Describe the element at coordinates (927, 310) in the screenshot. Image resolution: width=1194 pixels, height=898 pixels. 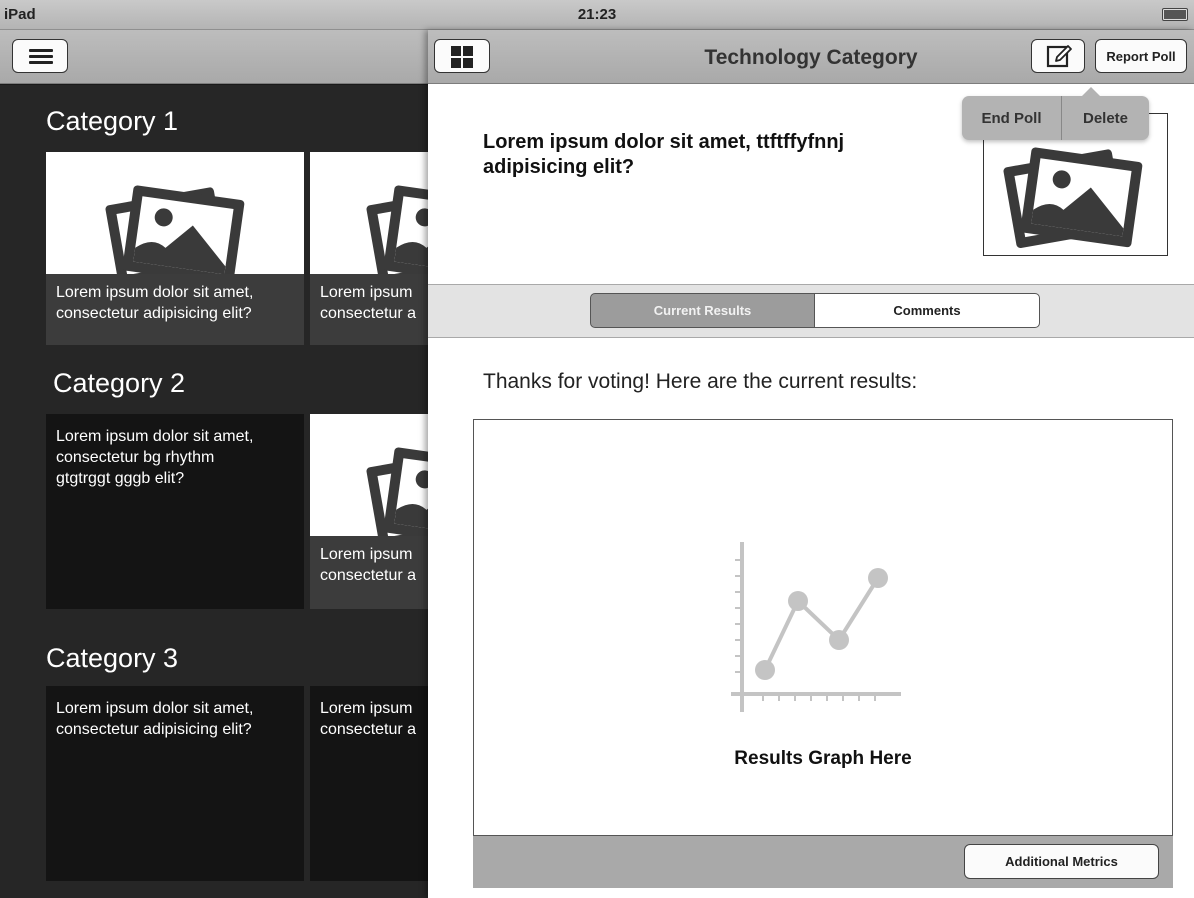
I see `tab-comments: Comments` at that location.